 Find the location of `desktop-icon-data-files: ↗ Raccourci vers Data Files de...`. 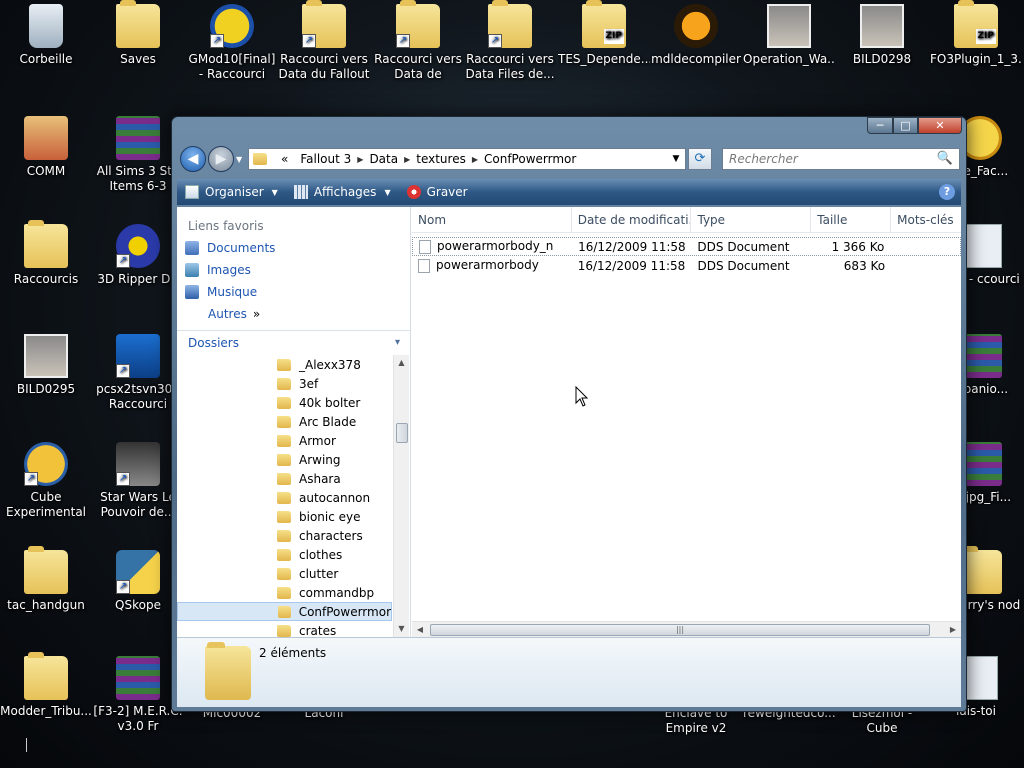

desktop-icon-data-files: ↗ Raccourci vers Data Files de... is located at coordinates (510, 41).